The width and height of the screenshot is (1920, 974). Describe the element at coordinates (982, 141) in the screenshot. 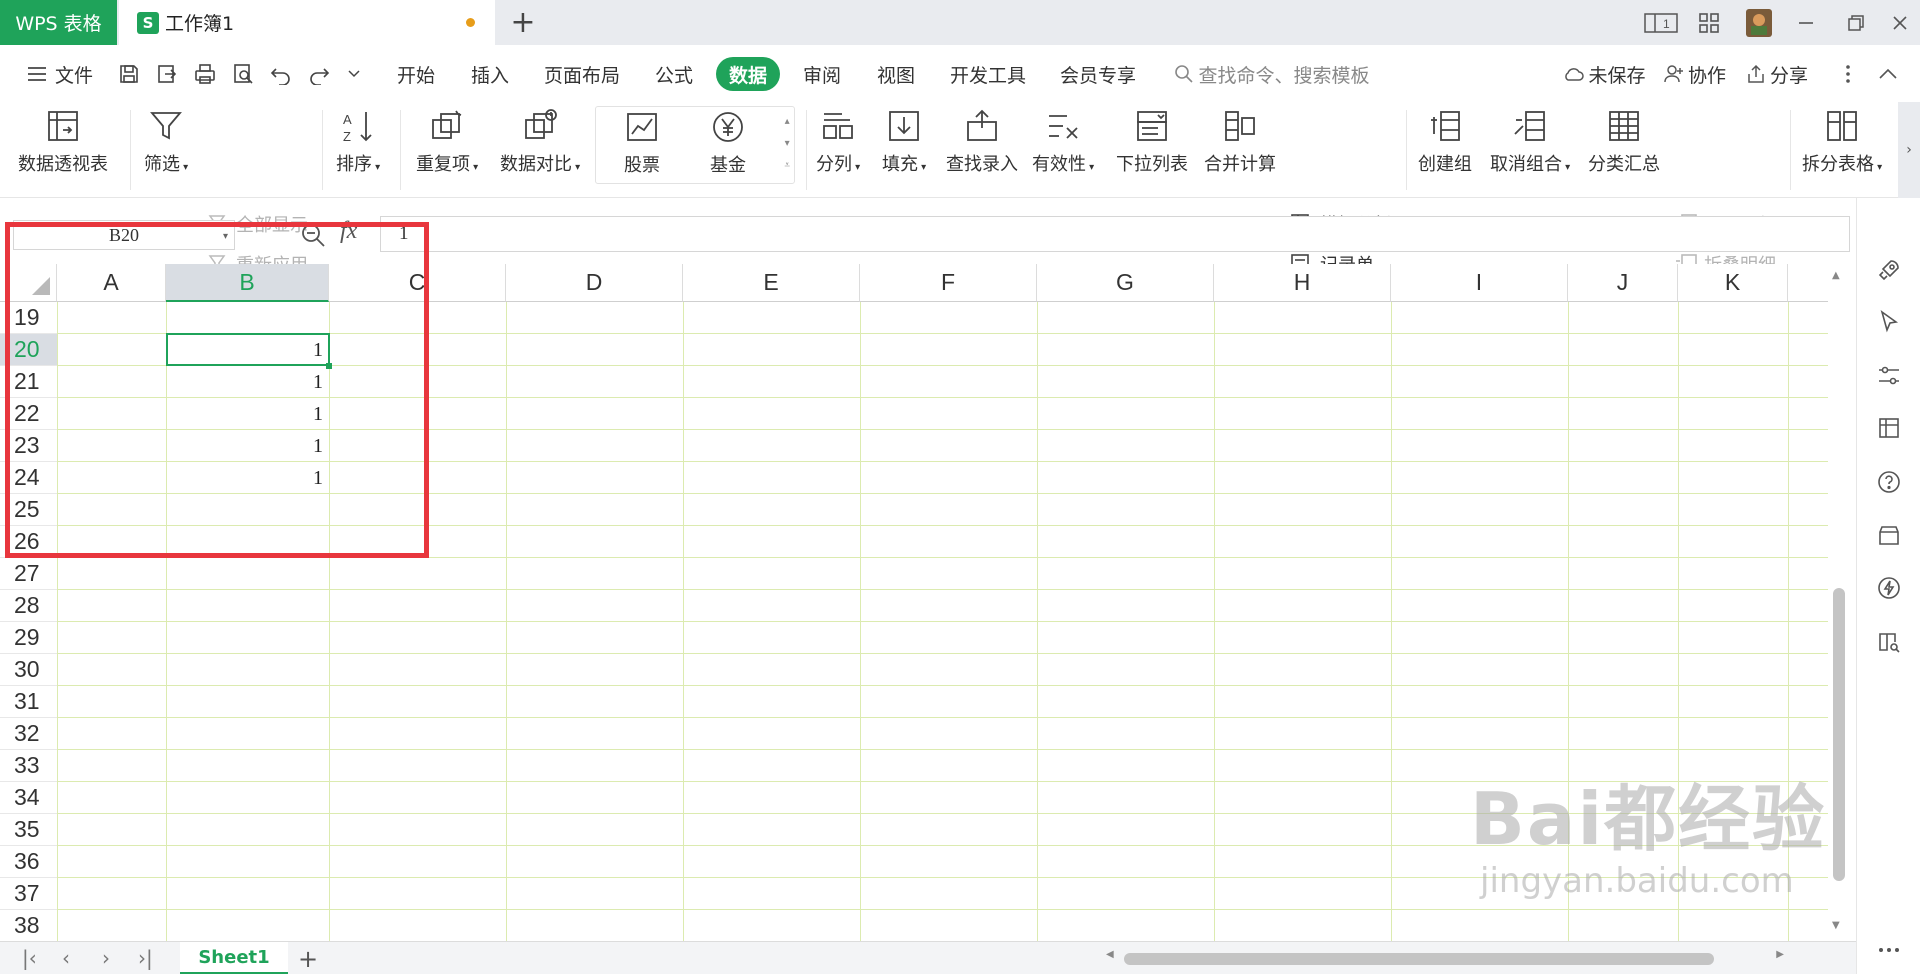

I see `lookup-entry-button: 查找录入` at that location.